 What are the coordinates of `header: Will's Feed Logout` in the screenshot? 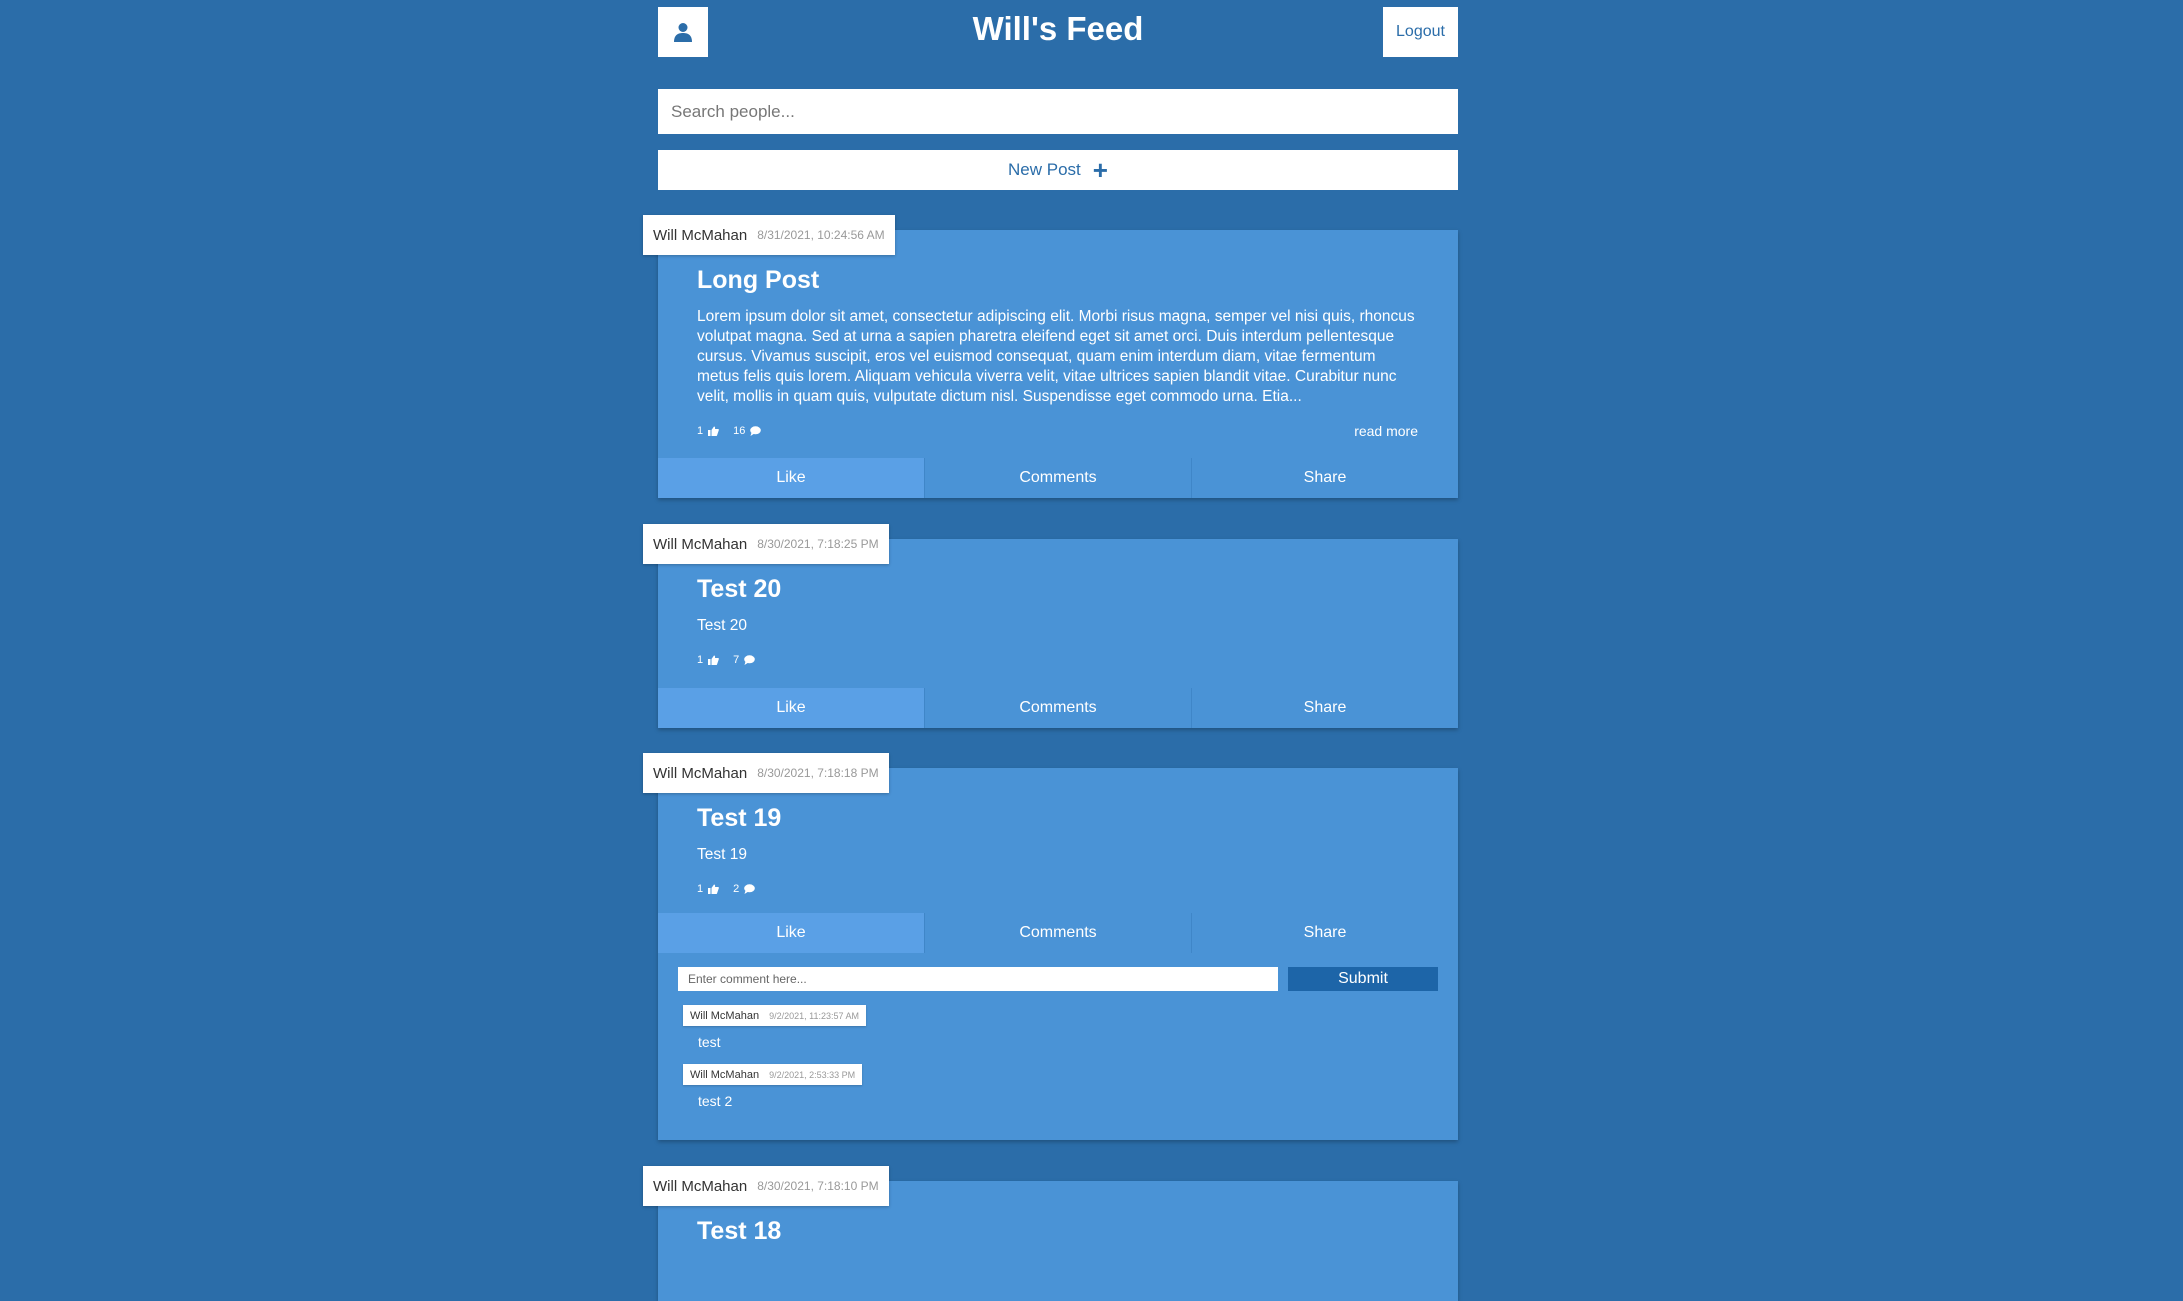 It's located at (1058, 36).